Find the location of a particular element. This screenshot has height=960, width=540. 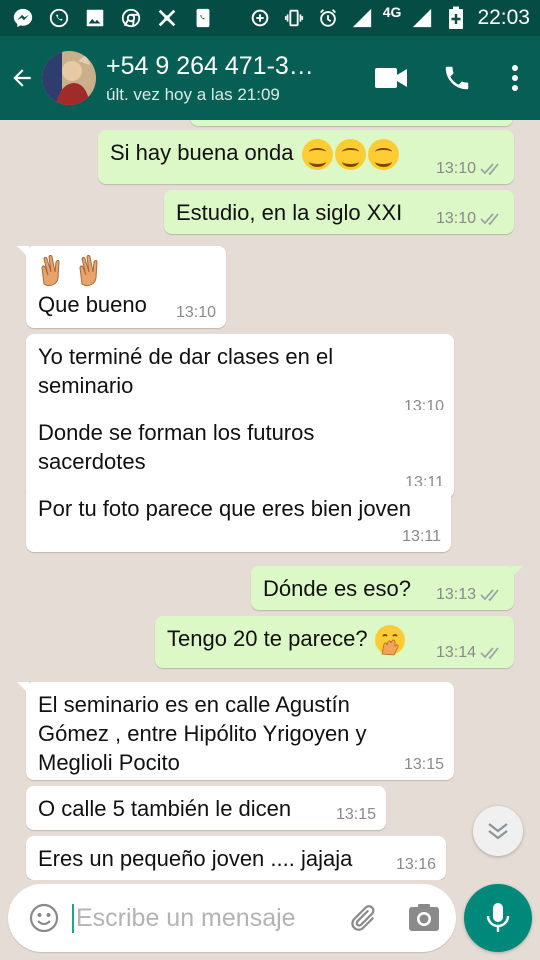

tools-icon is located at coordinates (167, 18).